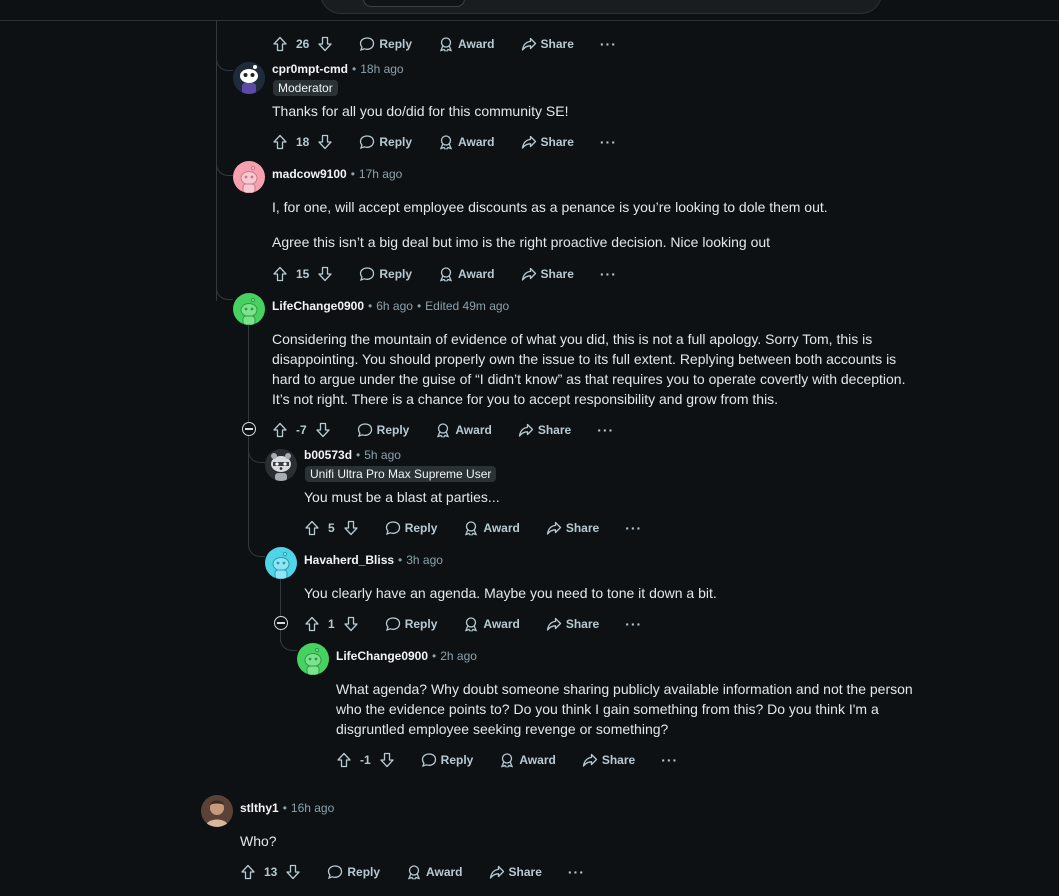  What do you see at coordinates (381, 69) in the screenshot?
I see `comment-timestamp: 18h ago` at bounding box center [381, 69].